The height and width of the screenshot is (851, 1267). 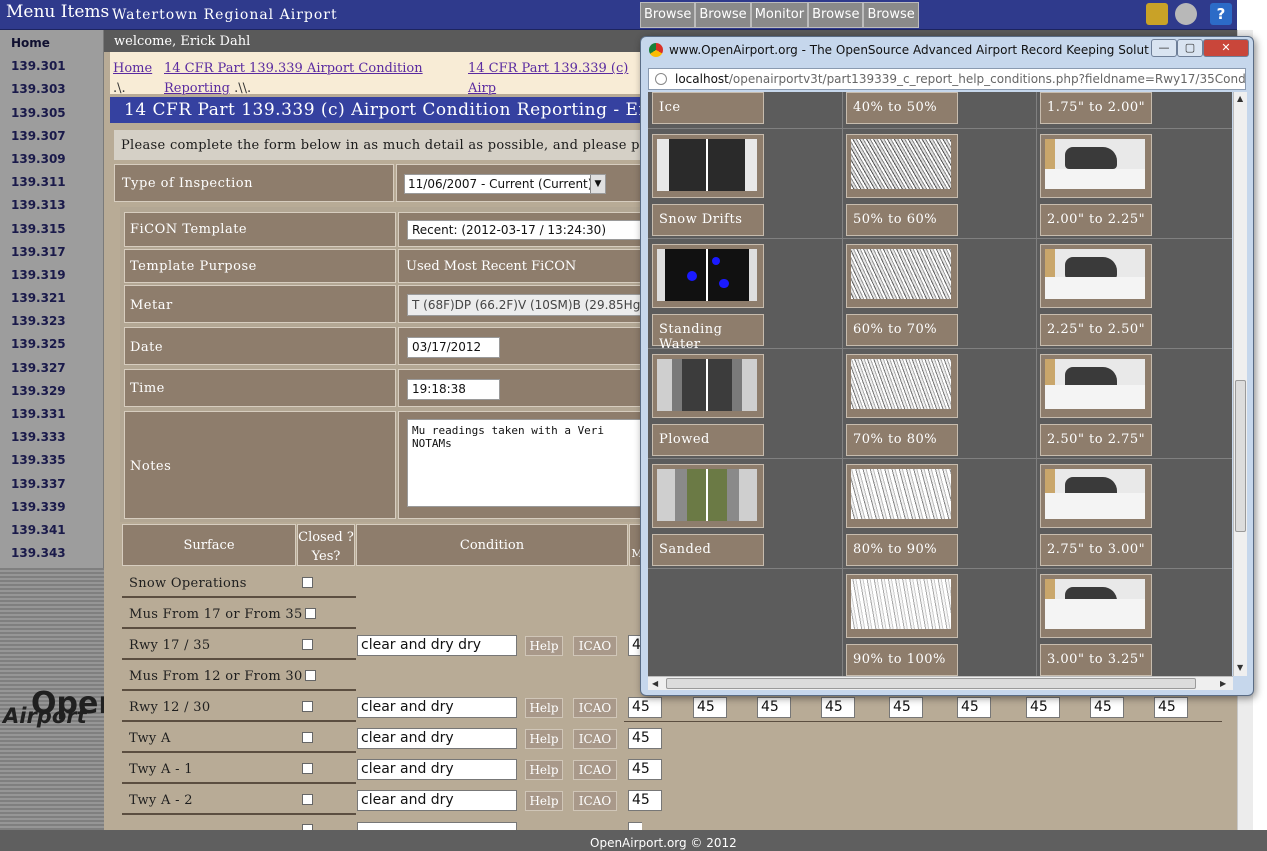 What do you see at coordinates (708, 386) in the screenshot?
I see `plowed-image` at bounding box center [708, 386].